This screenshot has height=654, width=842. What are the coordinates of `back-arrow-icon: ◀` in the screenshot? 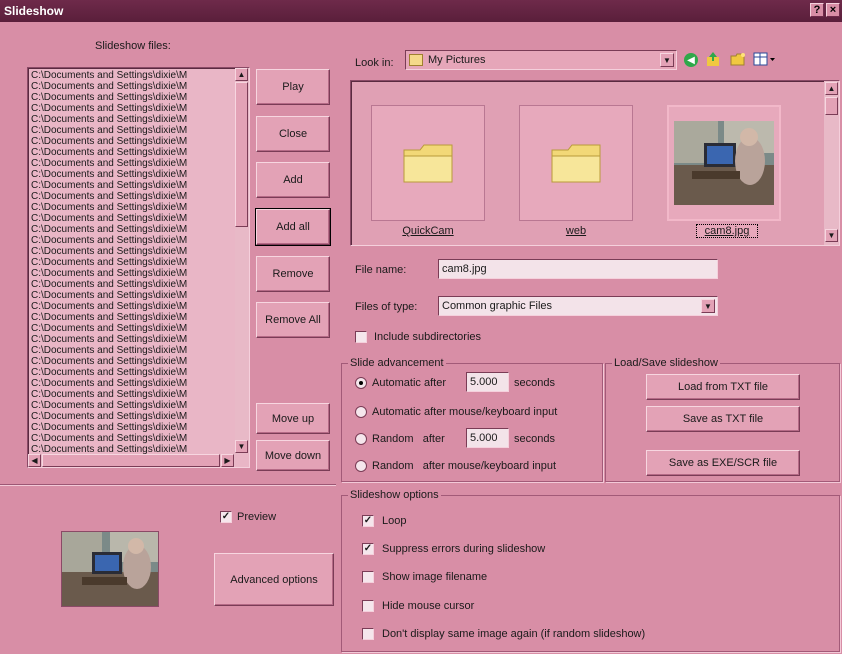 It's located at (691, 60).